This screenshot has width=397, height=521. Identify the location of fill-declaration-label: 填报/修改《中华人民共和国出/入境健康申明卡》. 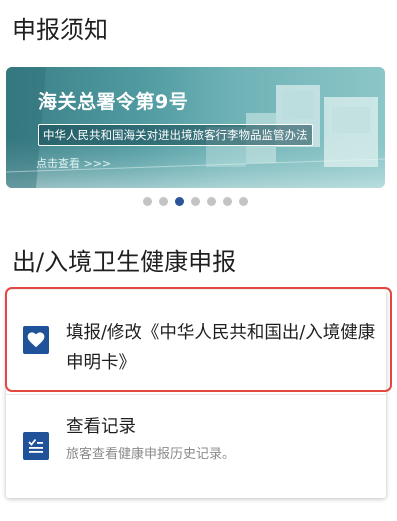
(221, 348).